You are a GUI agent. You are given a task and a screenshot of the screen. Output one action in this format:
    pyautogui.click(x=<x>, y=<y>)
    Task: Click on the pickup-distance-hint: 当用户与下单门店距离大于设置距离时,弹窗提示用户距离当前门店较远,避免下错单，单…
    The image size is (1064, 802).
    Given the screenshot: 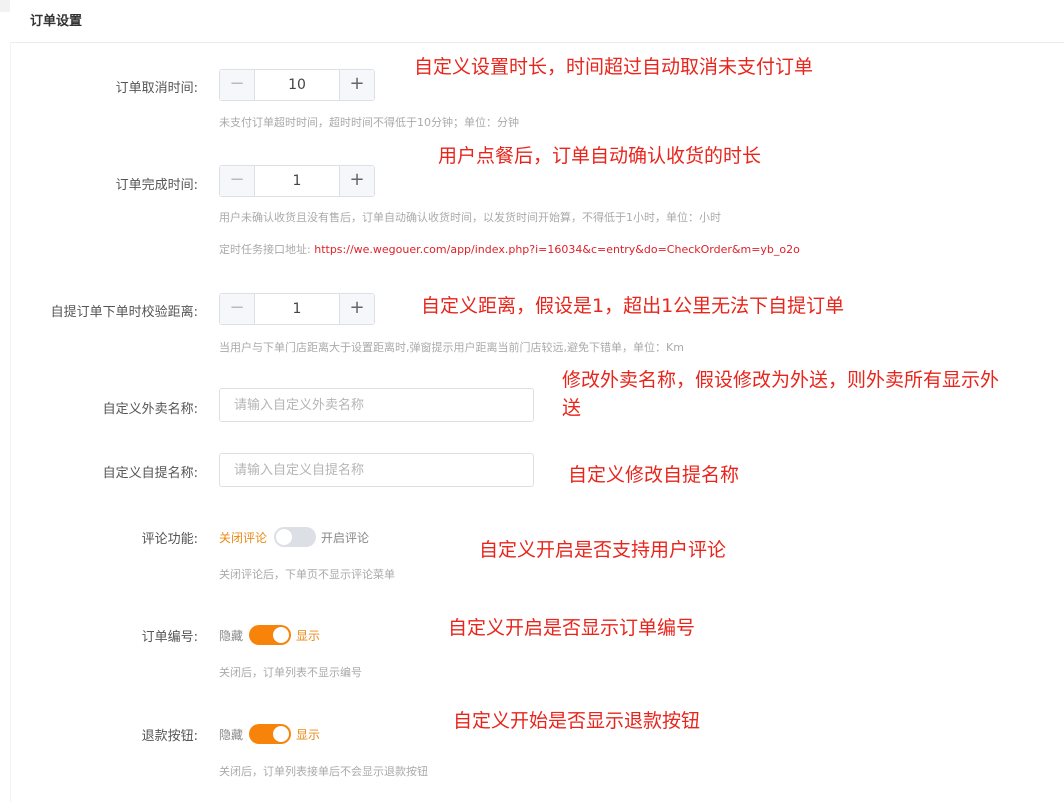 What is the action you would take?
    pyautogui.click(x=451, y=347)
    